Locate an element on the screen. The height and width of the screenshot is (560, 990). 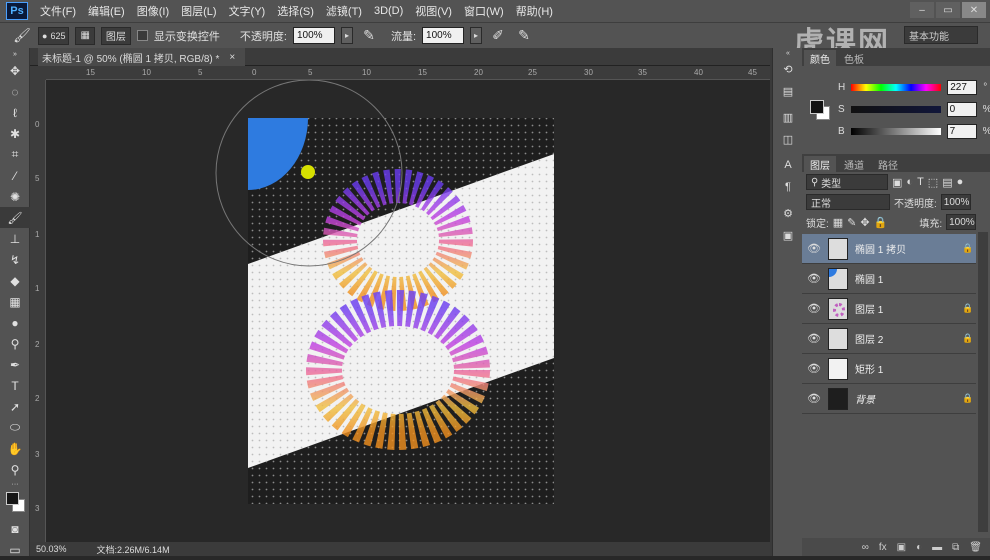
layer-row: 👁 椭圆 1 is located at coordinates (889, 279).